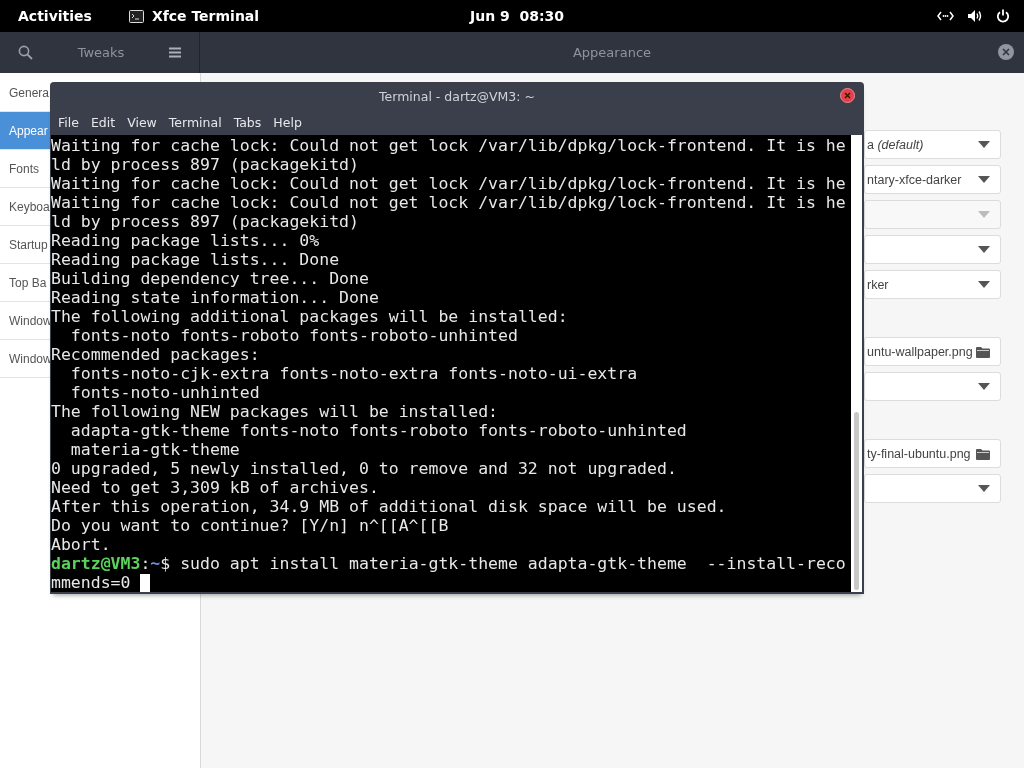  What do you see at coordinates (195, 122) in the screenshot?
I see `menu-item: Terminal` at bounding box center [195, 122].